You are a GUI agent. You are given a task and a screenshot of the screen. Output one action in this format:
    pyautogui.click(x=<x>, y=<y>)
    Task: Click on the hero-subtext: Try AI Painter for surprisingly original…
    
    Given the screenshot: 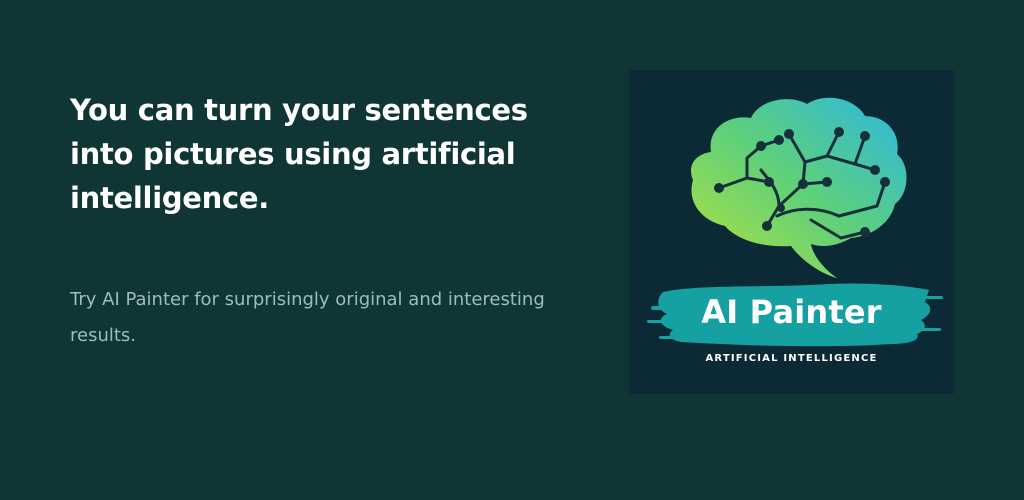 What is the action you would take?
    pyautogui.click(x=307, y=317)
    